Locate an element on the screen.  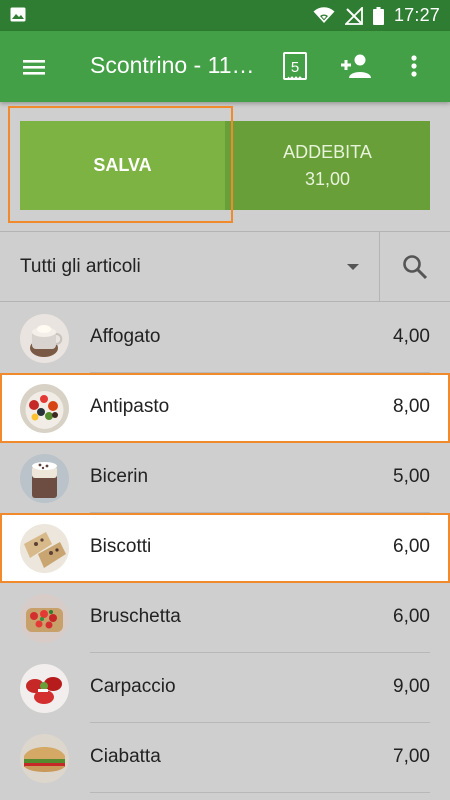
app-toolbar: Scontrino - 11… 5 is located at coordinates (225, 66).